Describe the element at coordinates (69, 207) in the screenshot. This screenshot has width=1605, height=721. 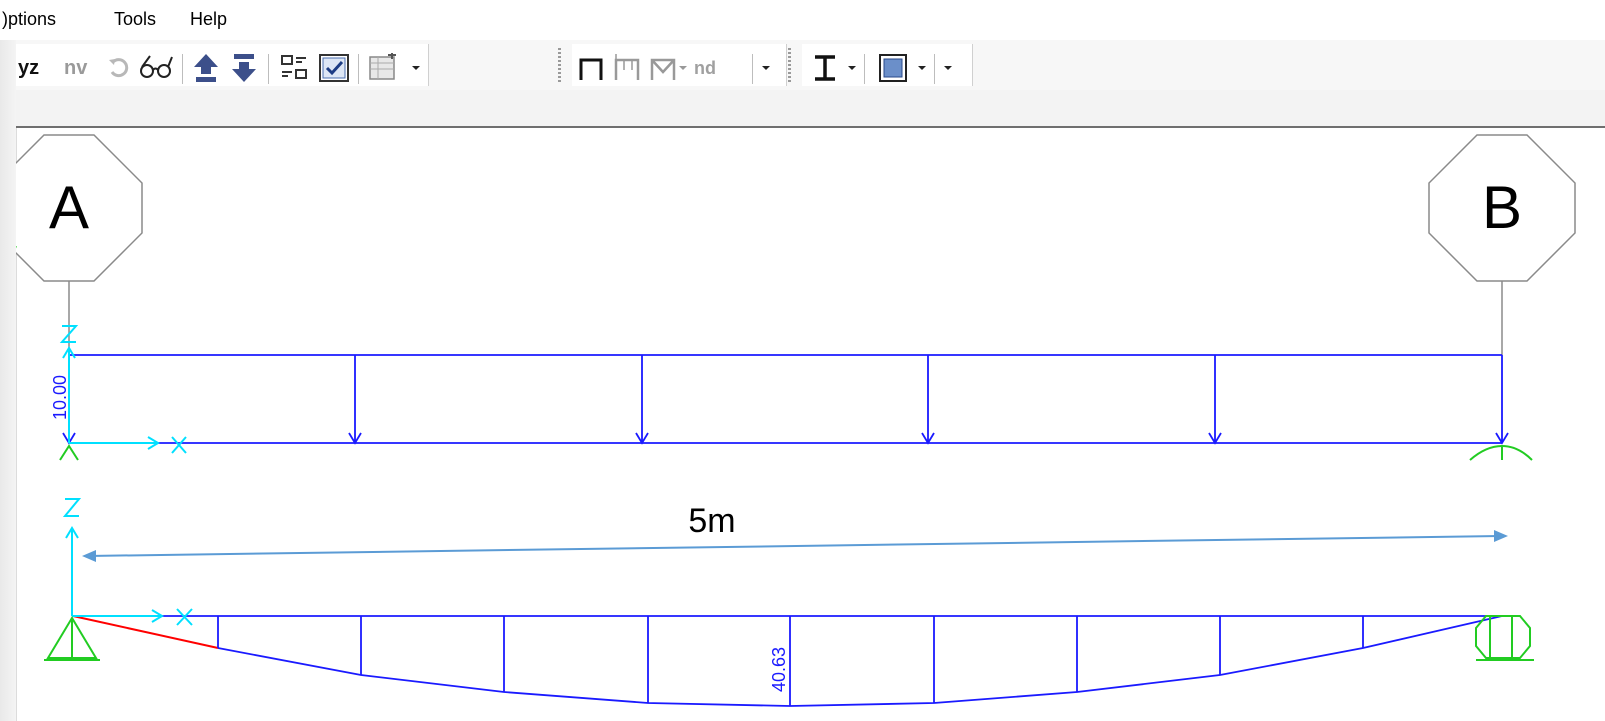
I see `grid-label-a: A` at that location.